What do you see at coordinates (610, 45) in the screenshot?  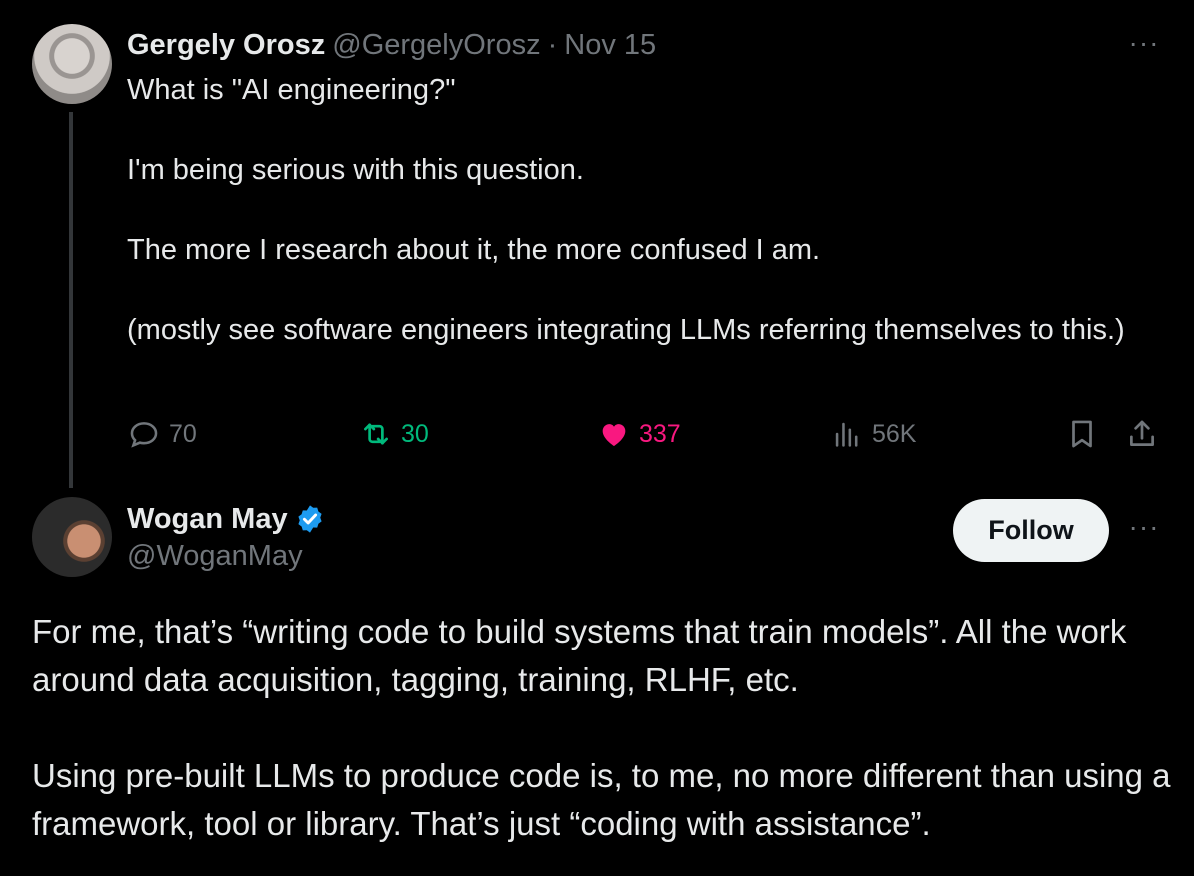 I see `tweet-date: Nov 15` at bounding box center [610, 45].